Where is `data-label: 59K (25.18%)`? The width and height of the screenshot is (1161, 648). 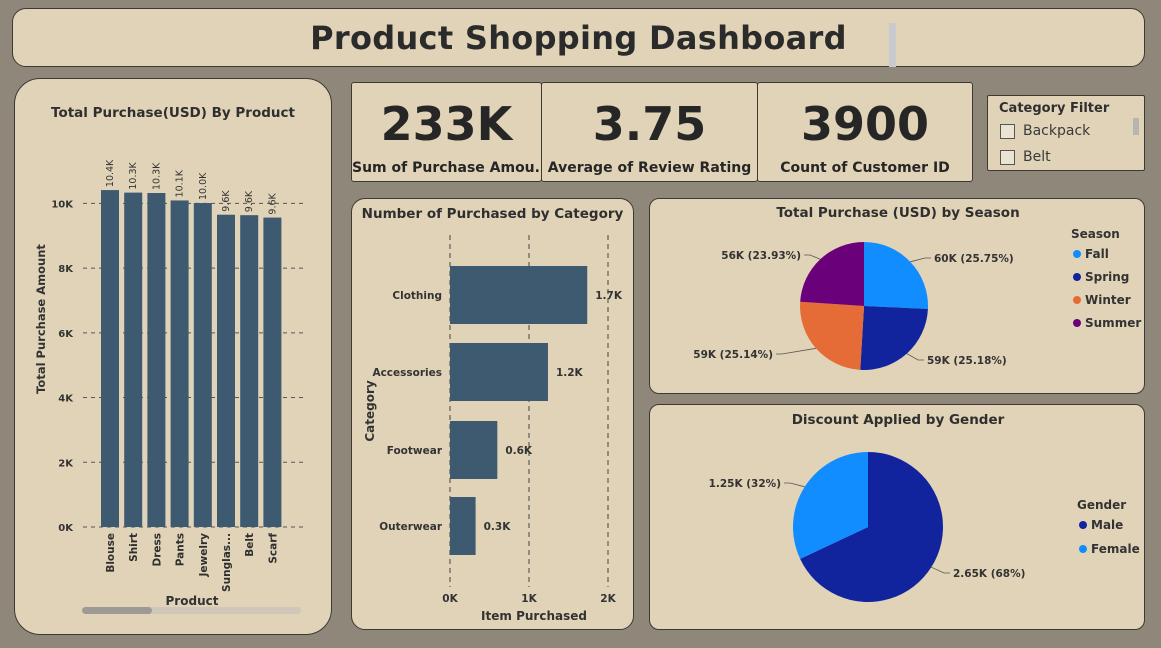
data-label: 59K (25.18%) is located at coordinates (967, 361).